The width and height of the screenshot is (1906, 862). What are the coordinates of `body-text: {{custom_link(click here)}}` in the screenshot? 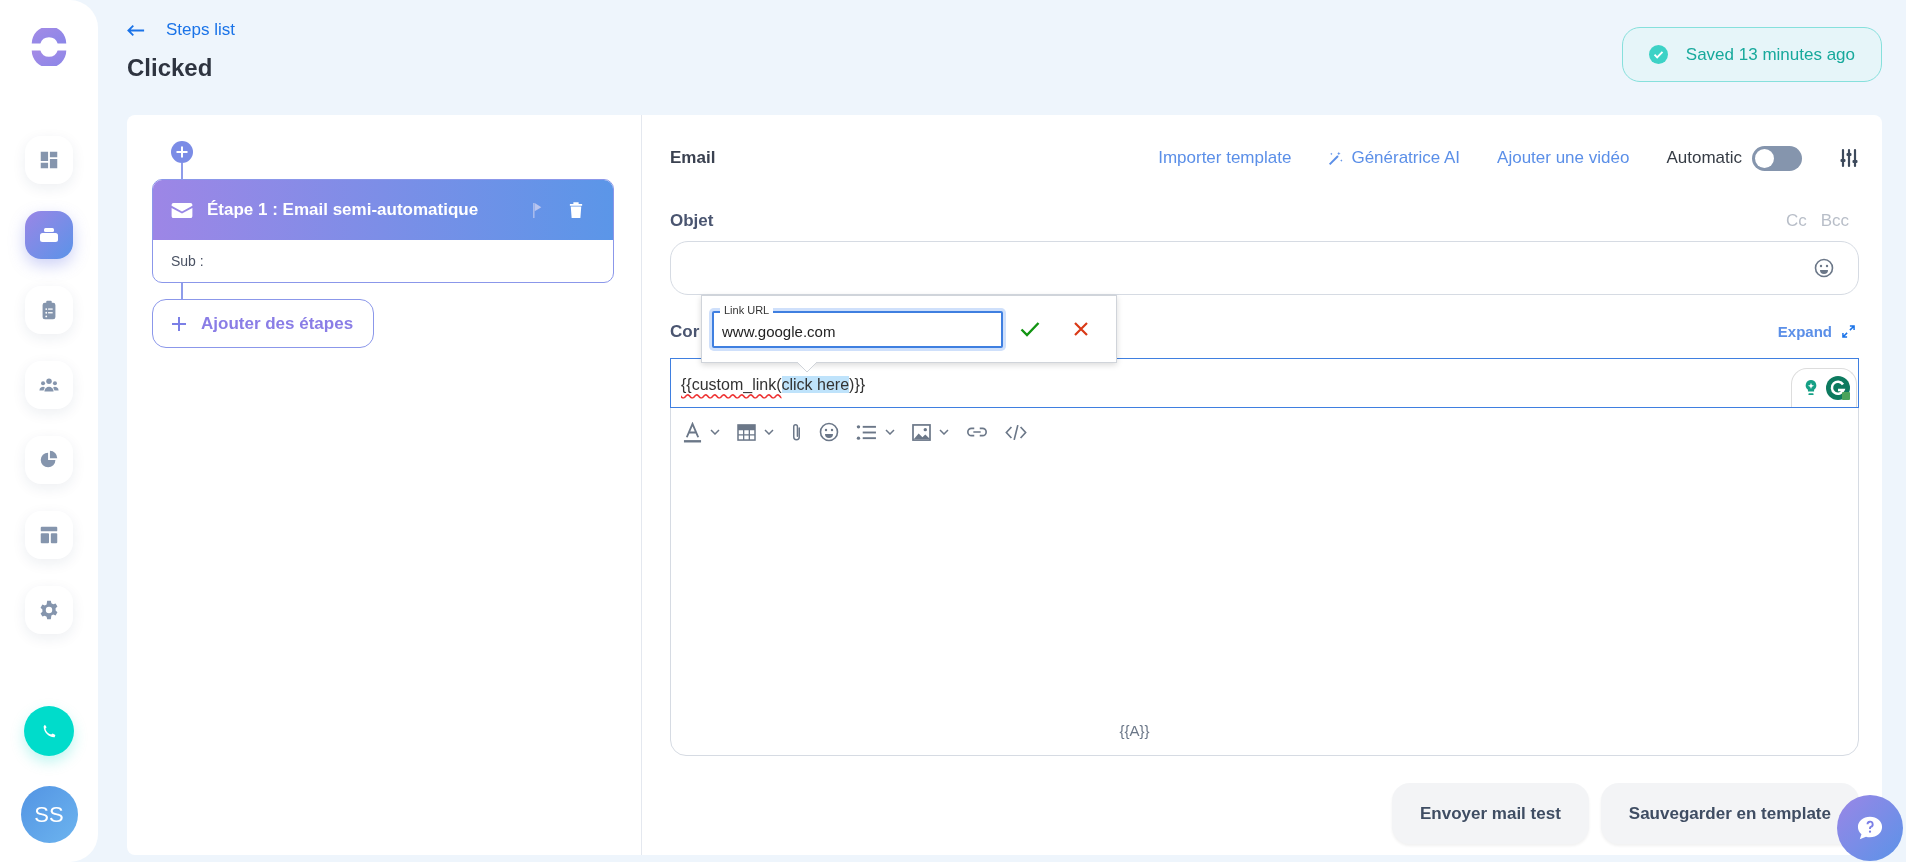 It's located at (773, 385).